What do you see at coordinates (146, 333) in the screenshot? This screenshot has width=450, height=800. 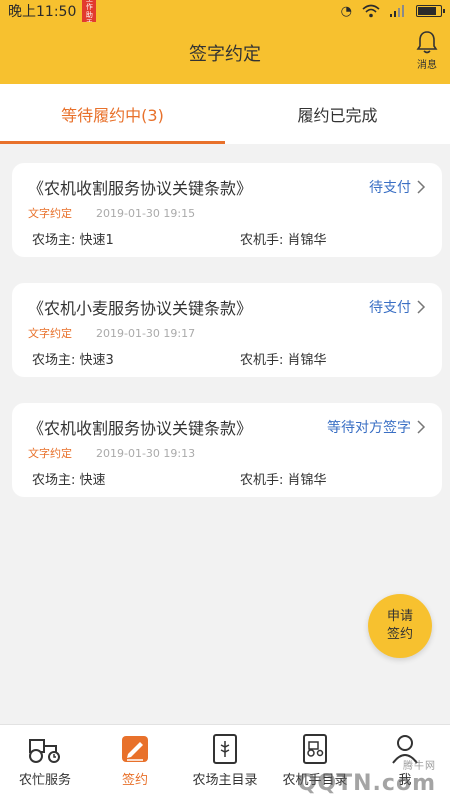 I see `contract-date: 2019-01-30 19:17` at bounding box center [146, 333].